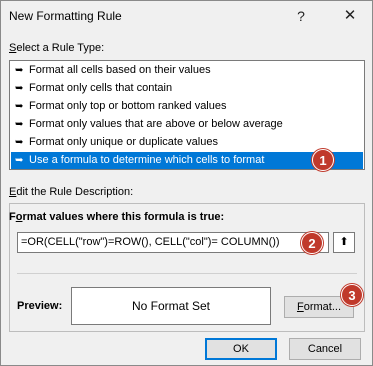  Describe the element at coordinates (40, 306) in the screenshot. I see `preview-label: Preview:` at that location.